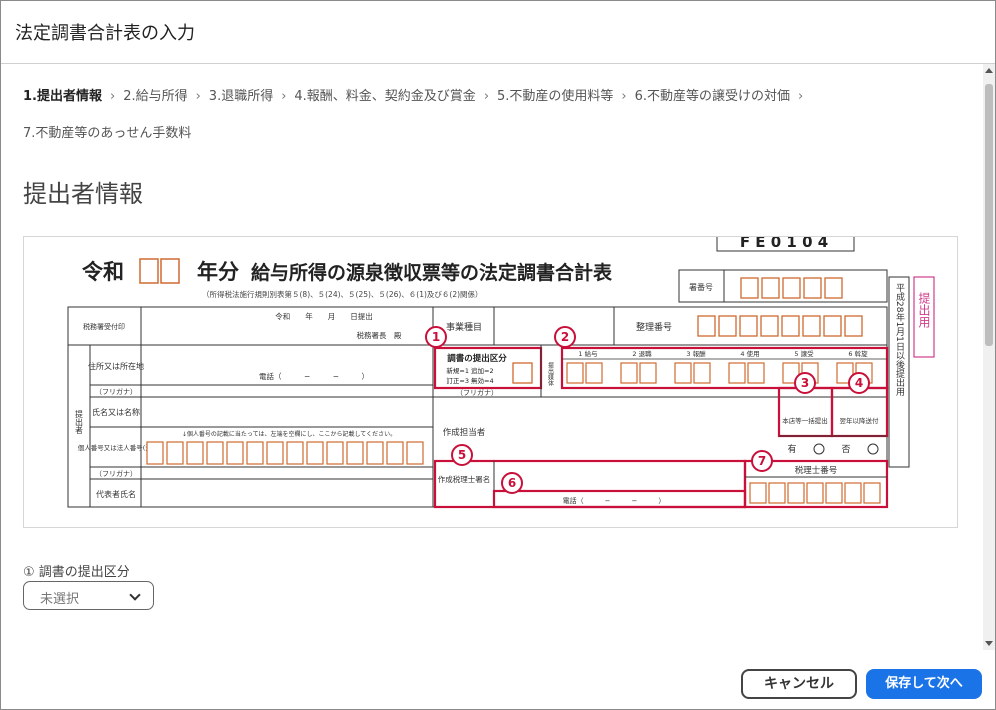 The width and height of the screenshot is (996, 710). I want to click on scroll-down-icon, so click(989, 643).